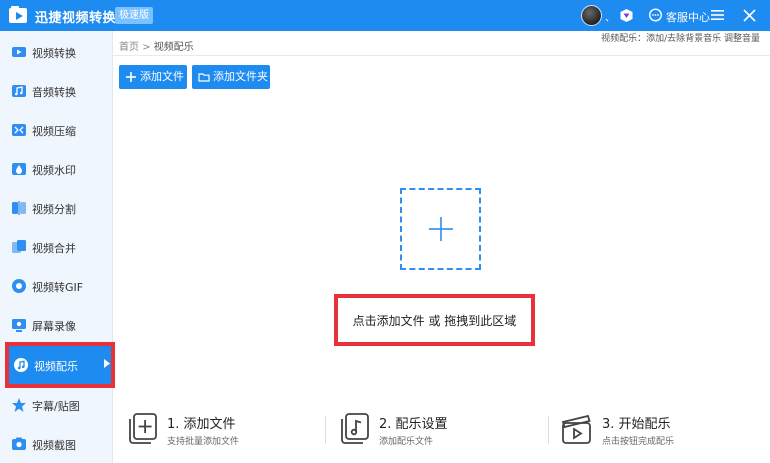 The image size is (770, 463). Describe the element at coordinates (162, 76) in the screenshot. I see `add-file-label: 添加文件` at that location.